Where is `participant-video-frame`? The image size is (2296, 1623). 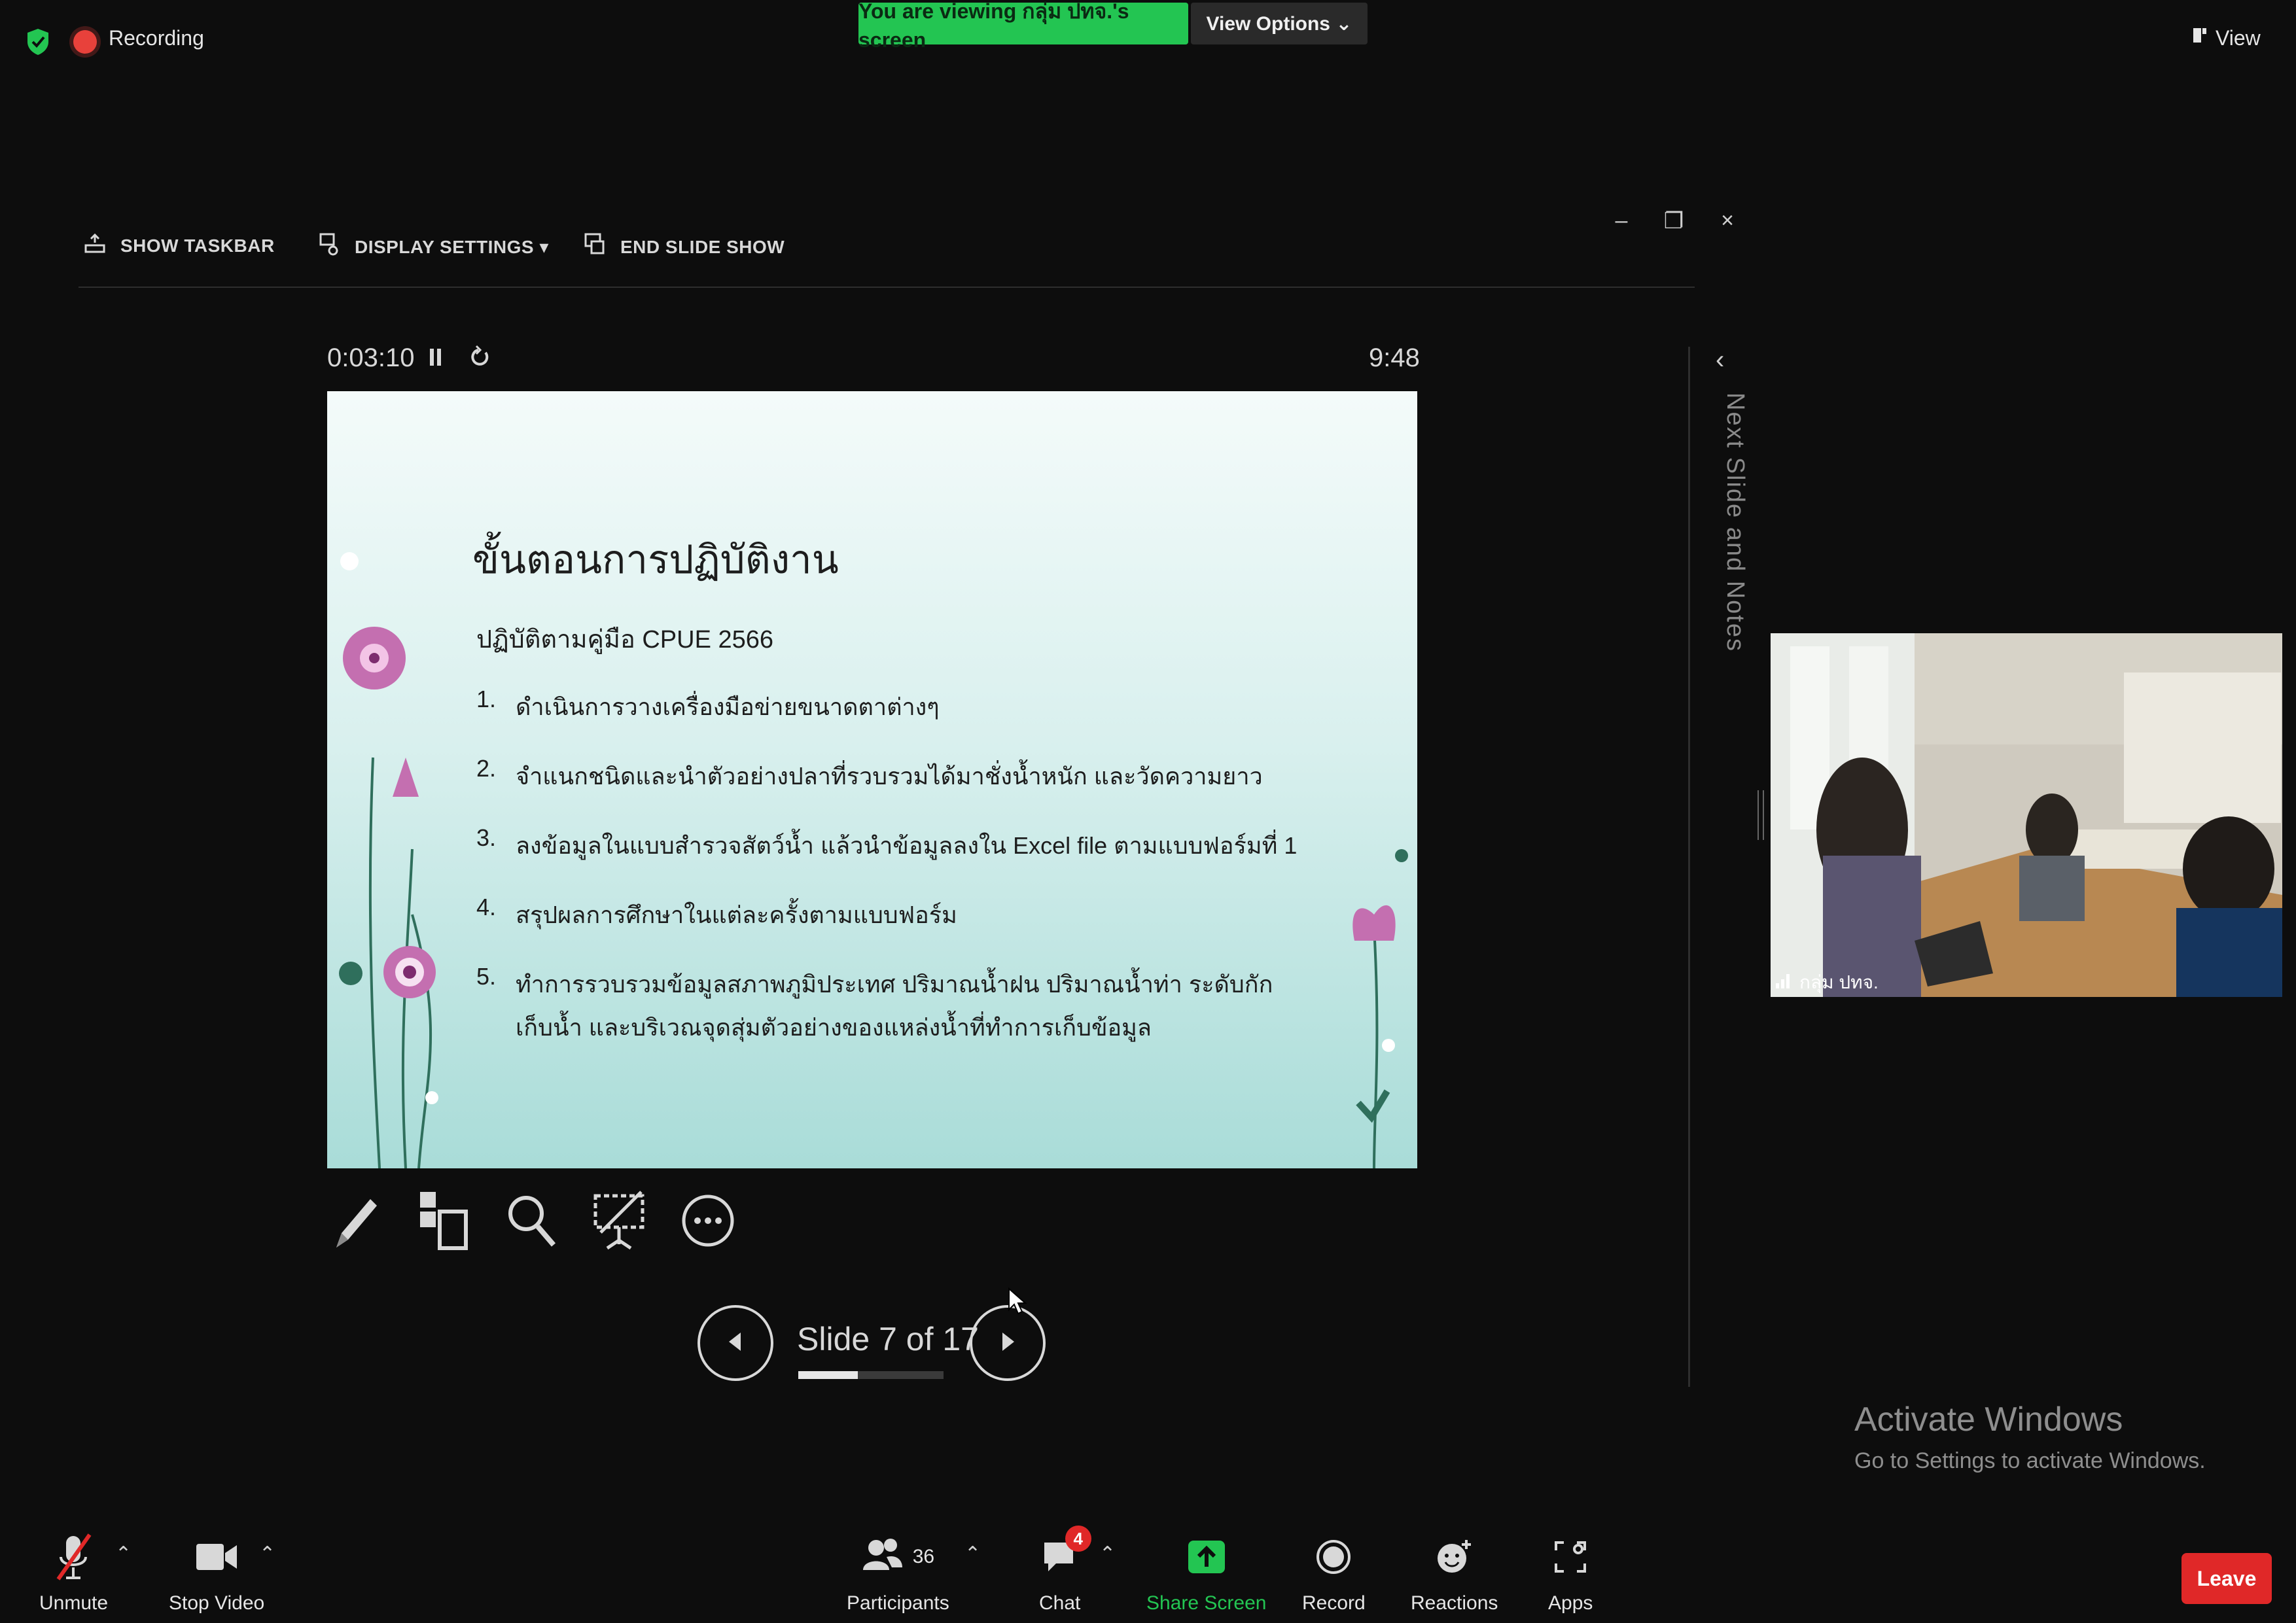
participant-video-frame is located at coordinates (2027, 815).